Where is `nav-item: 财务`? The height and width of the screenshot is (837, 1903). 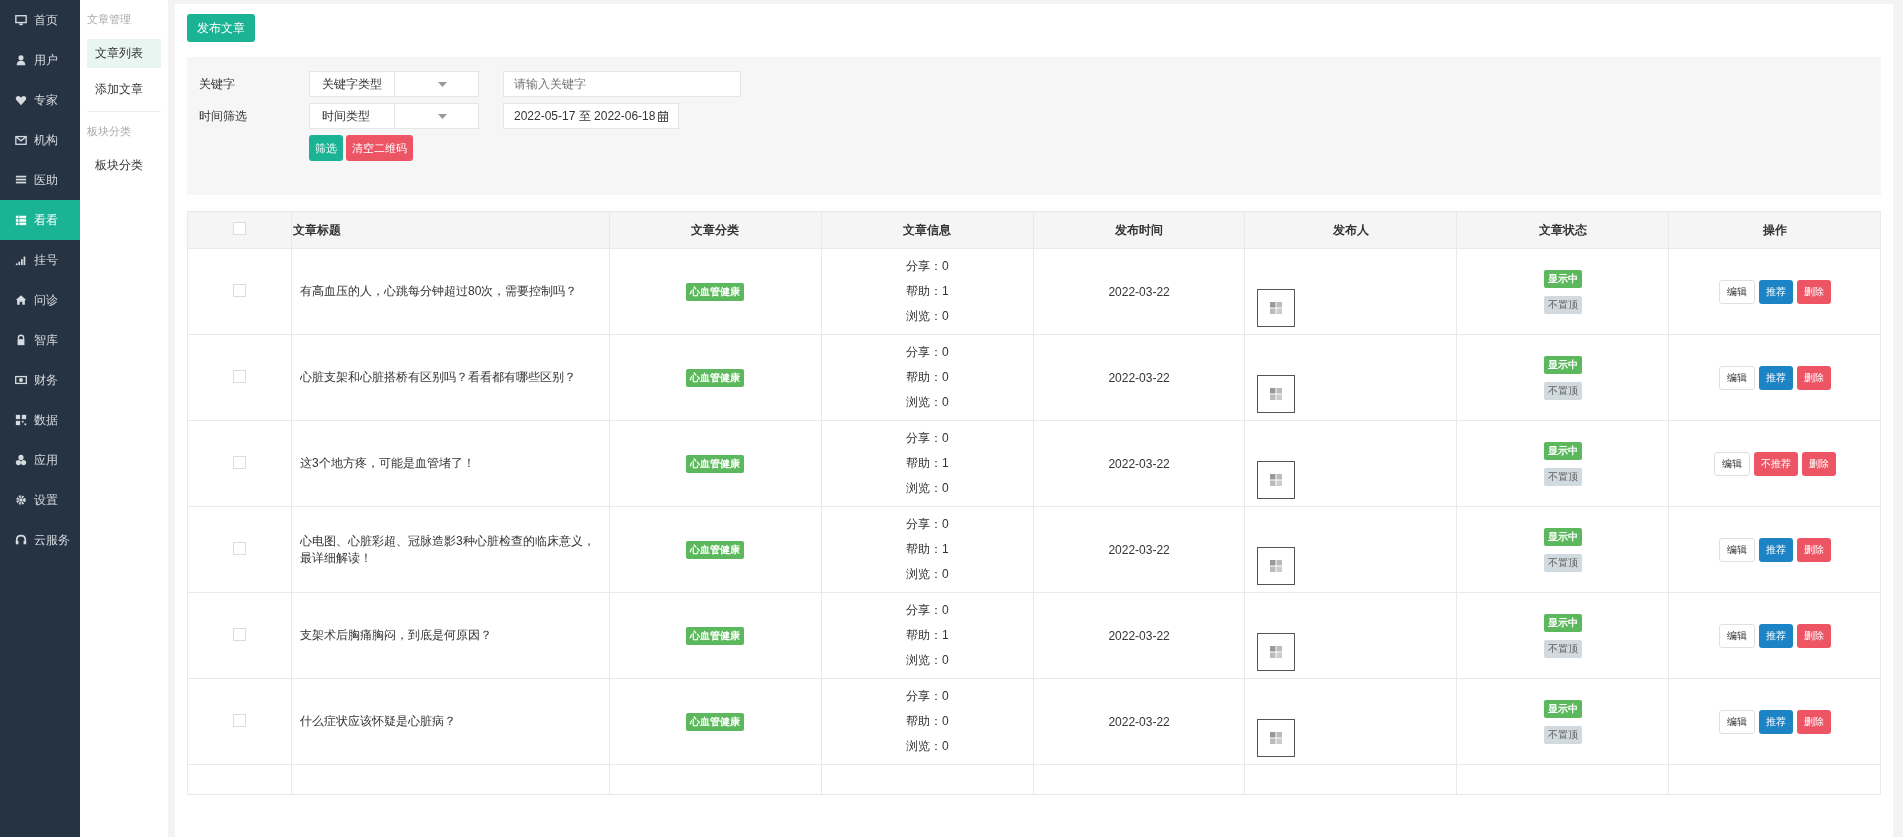
nav-item: 财务 is located at coordinates (40, 380).